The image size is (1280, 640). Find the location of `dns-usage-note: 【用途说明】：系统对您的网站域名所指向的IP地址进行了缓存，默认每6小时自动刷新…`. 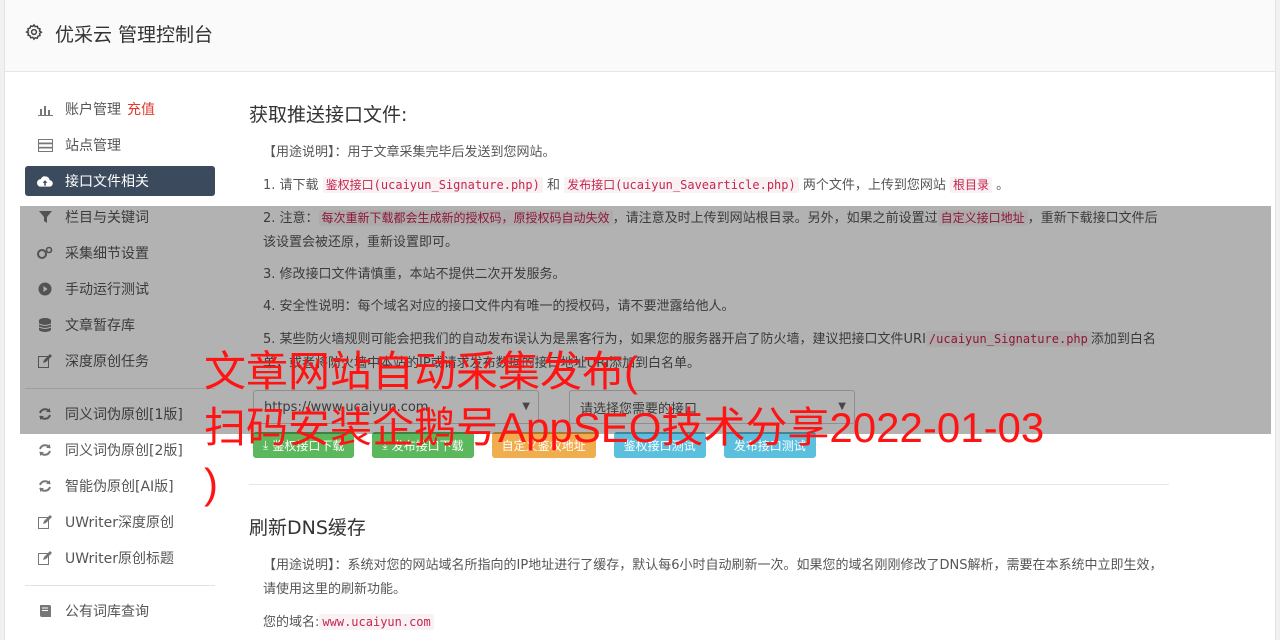

dns-usage-note: 【用途说明】：系统对您的网站域名所指向的IP地址进行了缓存，默认每6小时自动刷新… is located at coordinates (709, 578).